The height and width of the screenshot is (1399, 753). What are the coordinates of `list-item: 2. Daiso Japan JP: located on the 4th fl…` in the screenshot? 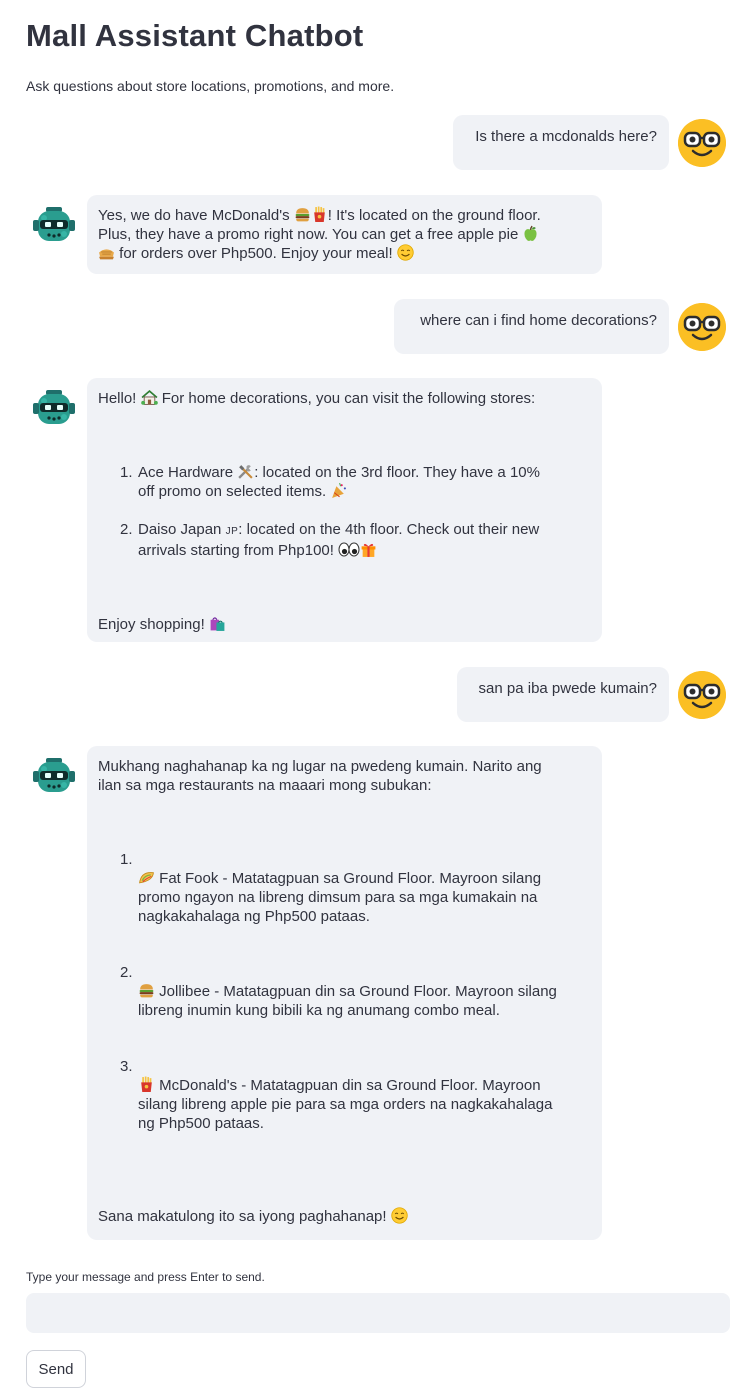 It's located at (356, 540).